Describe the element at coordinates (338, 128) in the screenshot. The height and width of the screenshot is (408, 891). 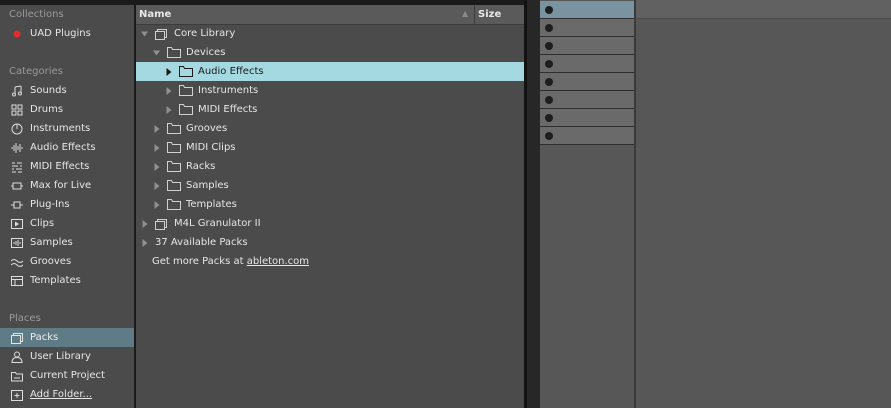
I see `tree-row-grooves: Grooves` at that location.